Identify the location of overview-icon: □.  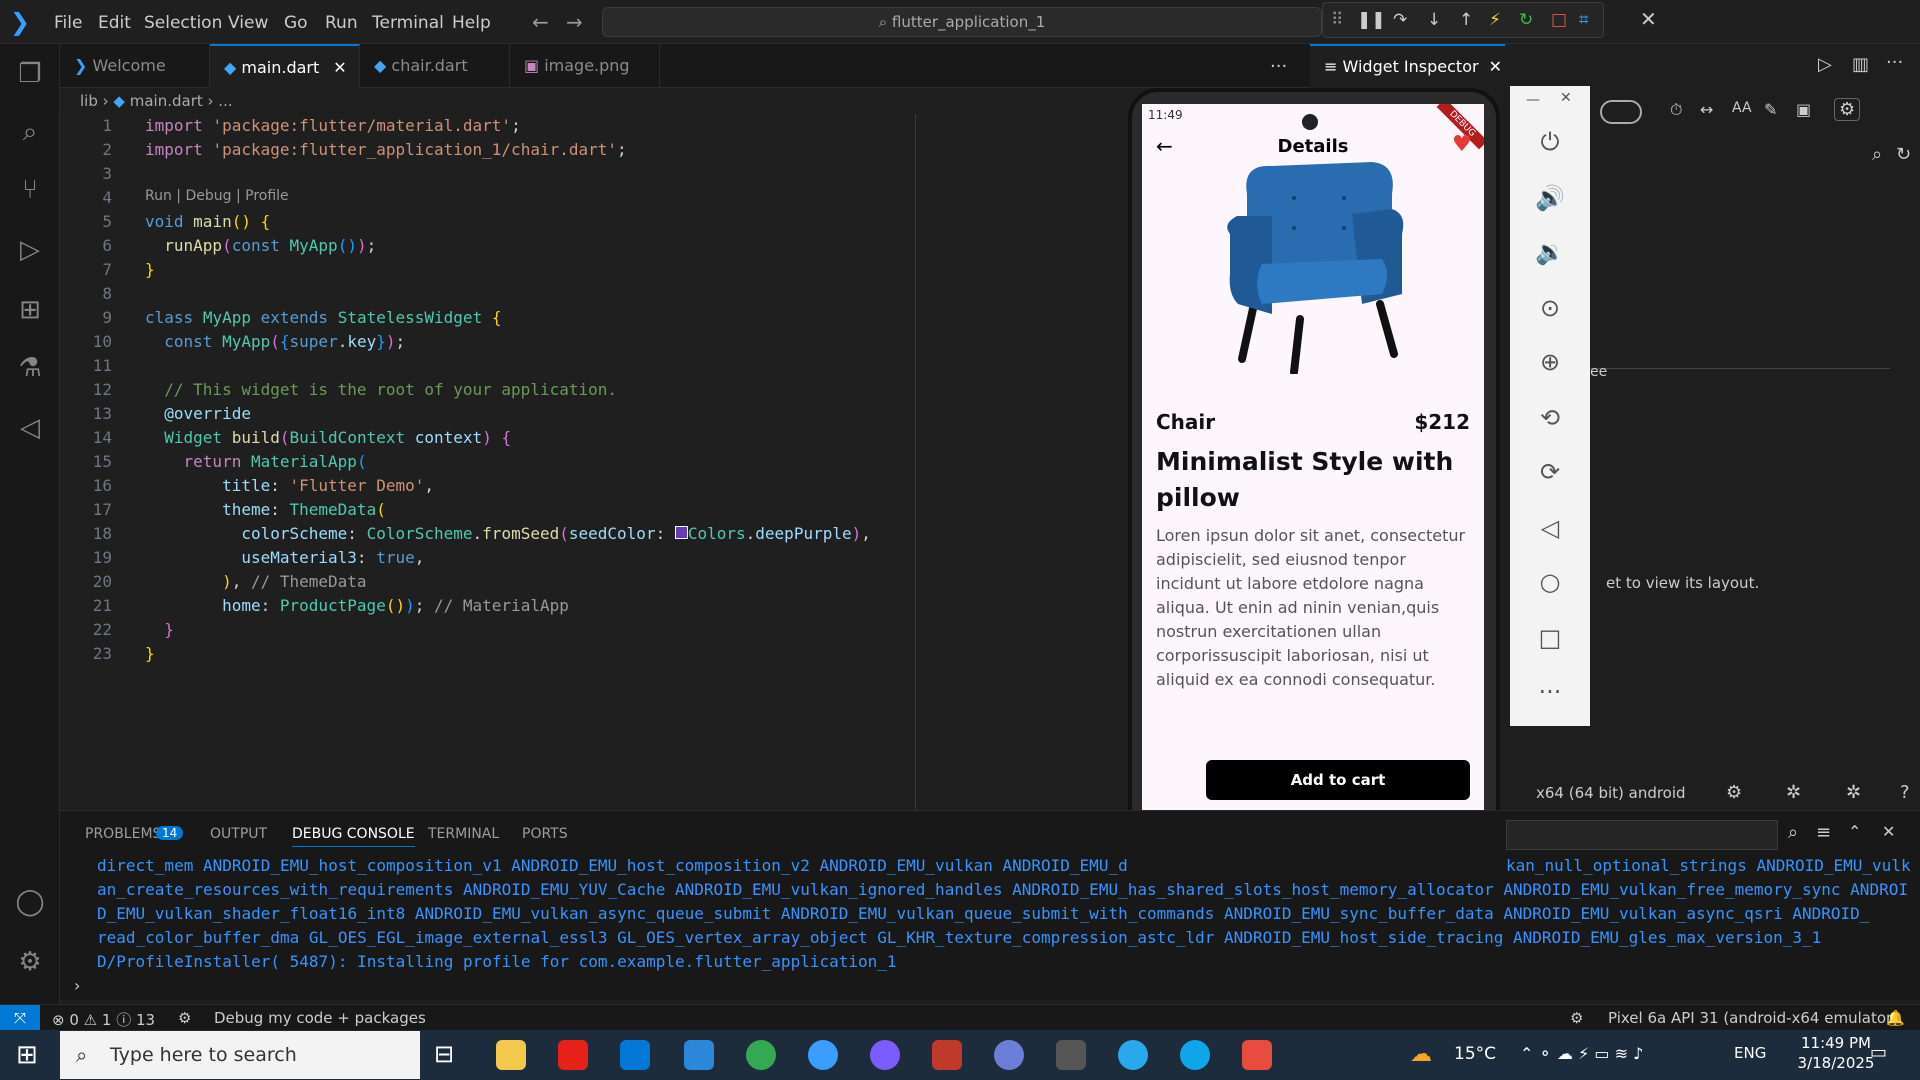
(1550, 638).